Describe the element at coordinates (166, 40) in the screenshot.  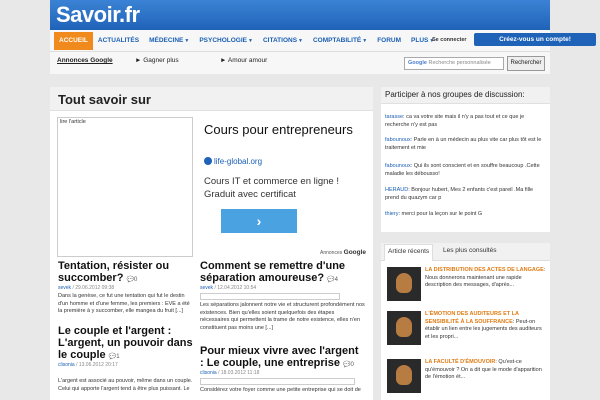
I see `nav-item-label: MÉDECINE` at that location.